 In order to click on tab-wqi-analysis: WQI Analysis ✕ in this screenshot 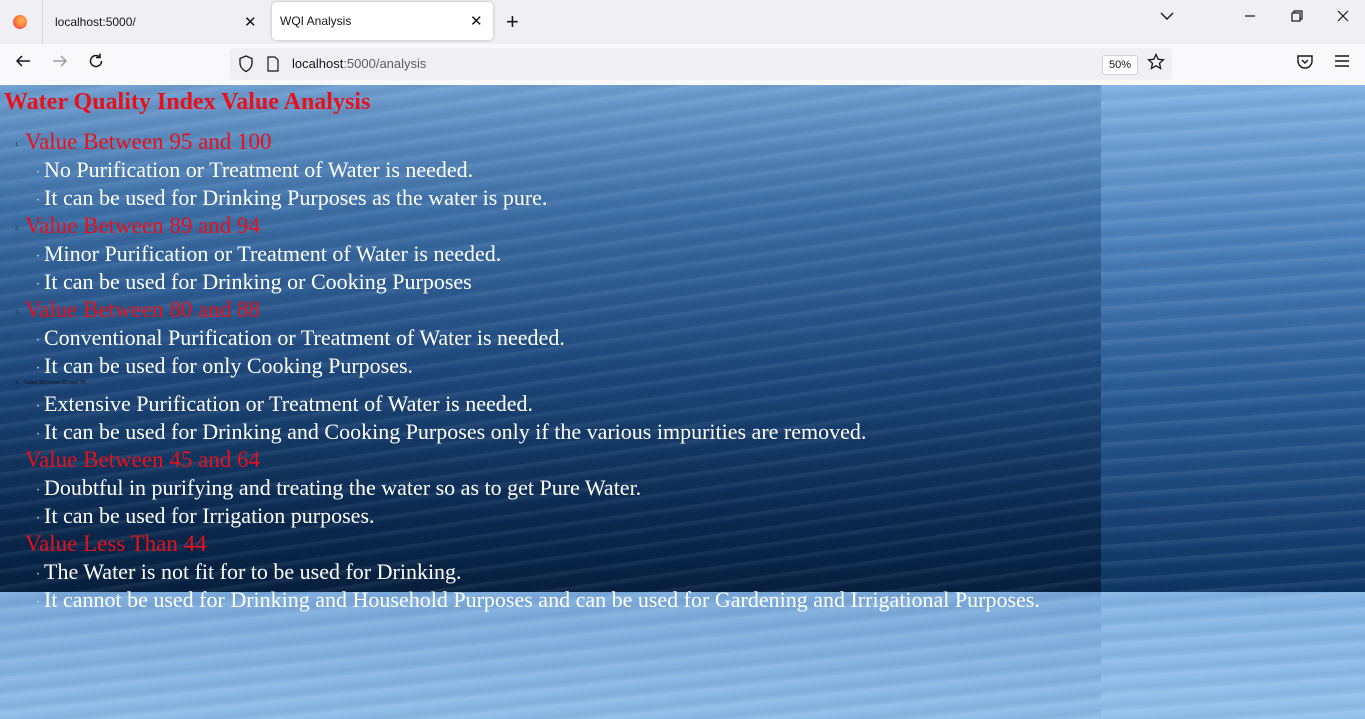, I will do `click(382, 21)`.